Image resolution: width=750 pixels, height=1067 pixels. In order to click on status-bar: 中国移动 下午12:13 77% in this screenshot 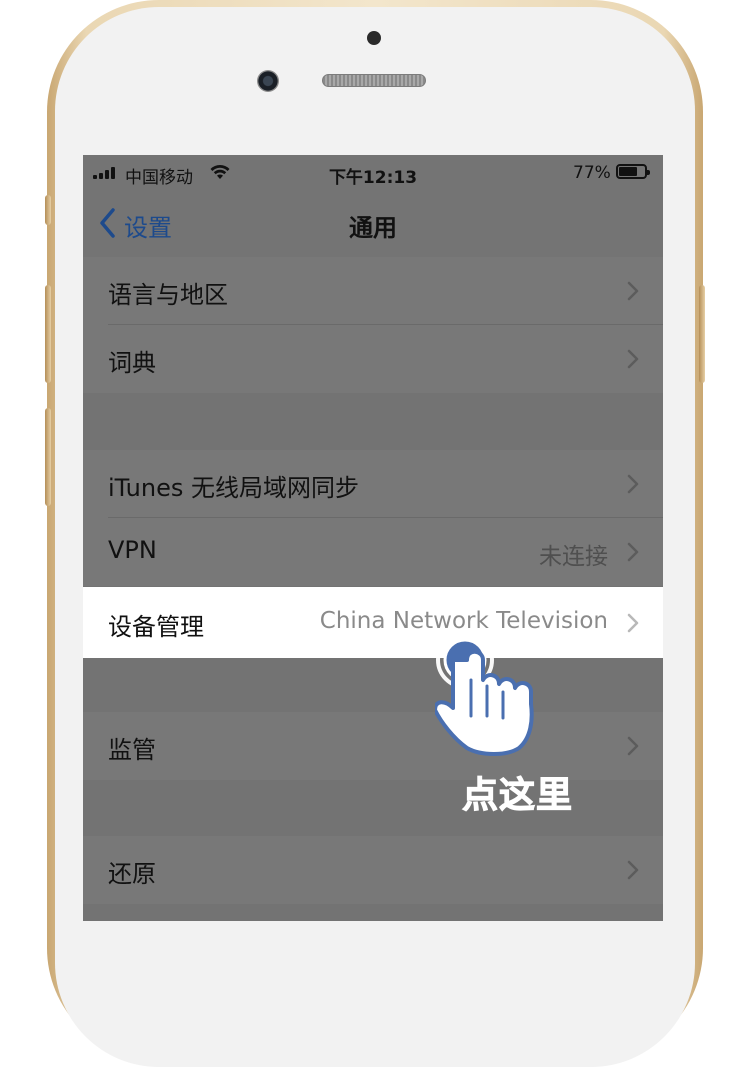, I will do `click(373, 173)`.